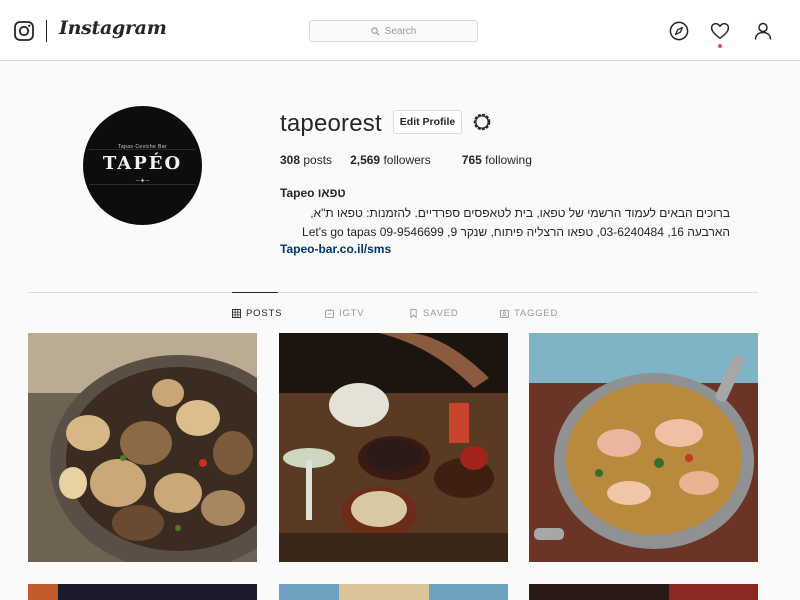  Describe the element at coordinates (24, 31) in the screenshot. I see `instagram-camera-icon` at that location.